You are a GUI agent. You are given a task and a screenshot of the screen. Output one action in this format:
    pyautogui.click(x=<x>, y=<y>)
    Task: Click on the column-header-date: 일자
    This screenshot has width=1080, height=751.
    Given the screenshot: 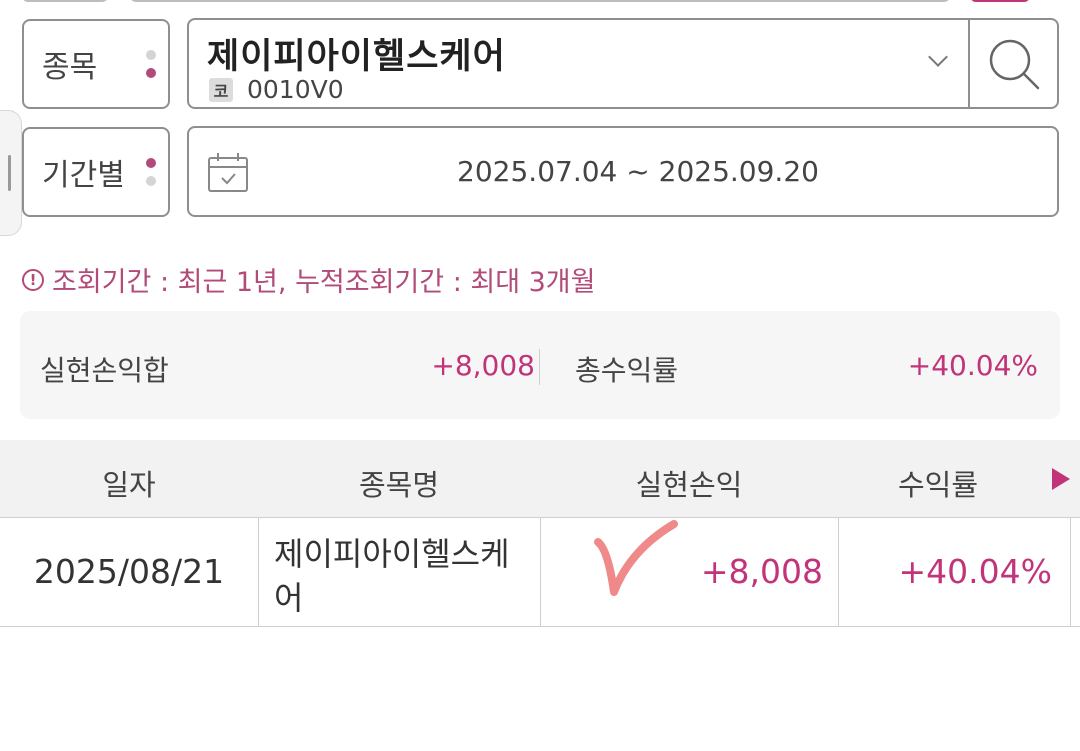 What is the action you would take?
    pyautogui.click(x=129, y=483)
    